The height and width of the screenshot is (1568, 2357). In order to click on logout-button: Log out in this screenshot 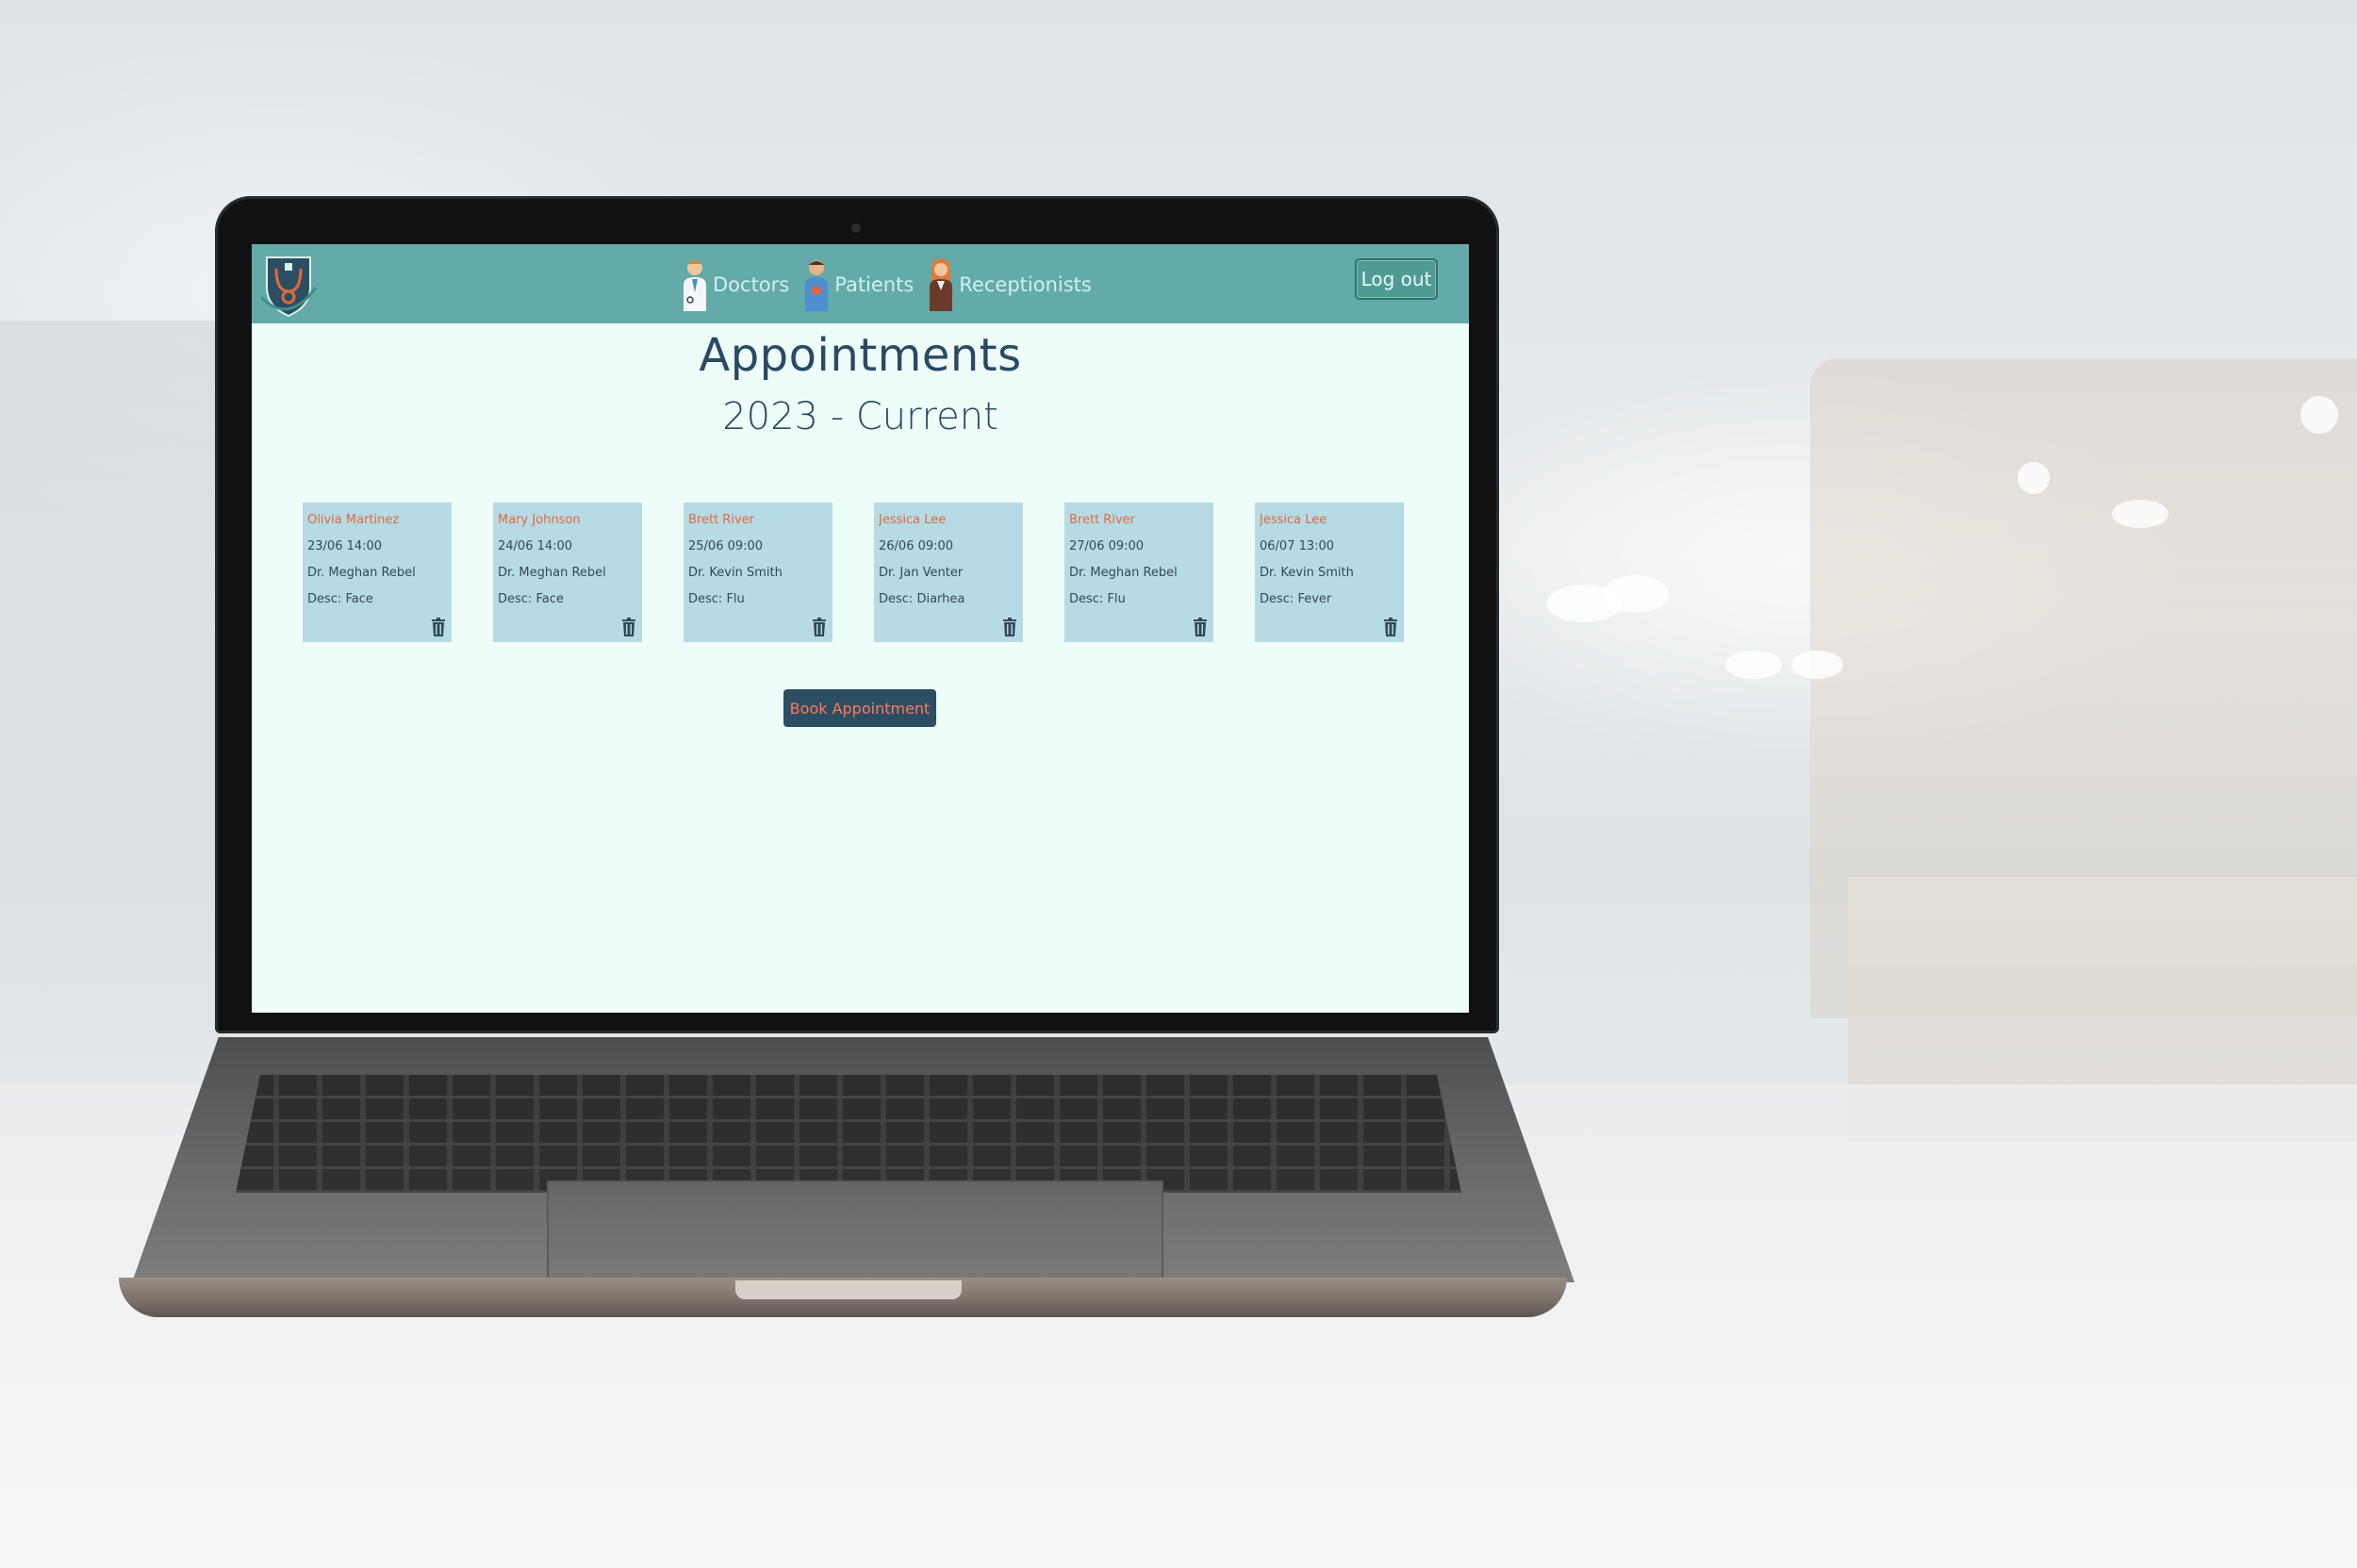, I will do `click(1396, 279)`.